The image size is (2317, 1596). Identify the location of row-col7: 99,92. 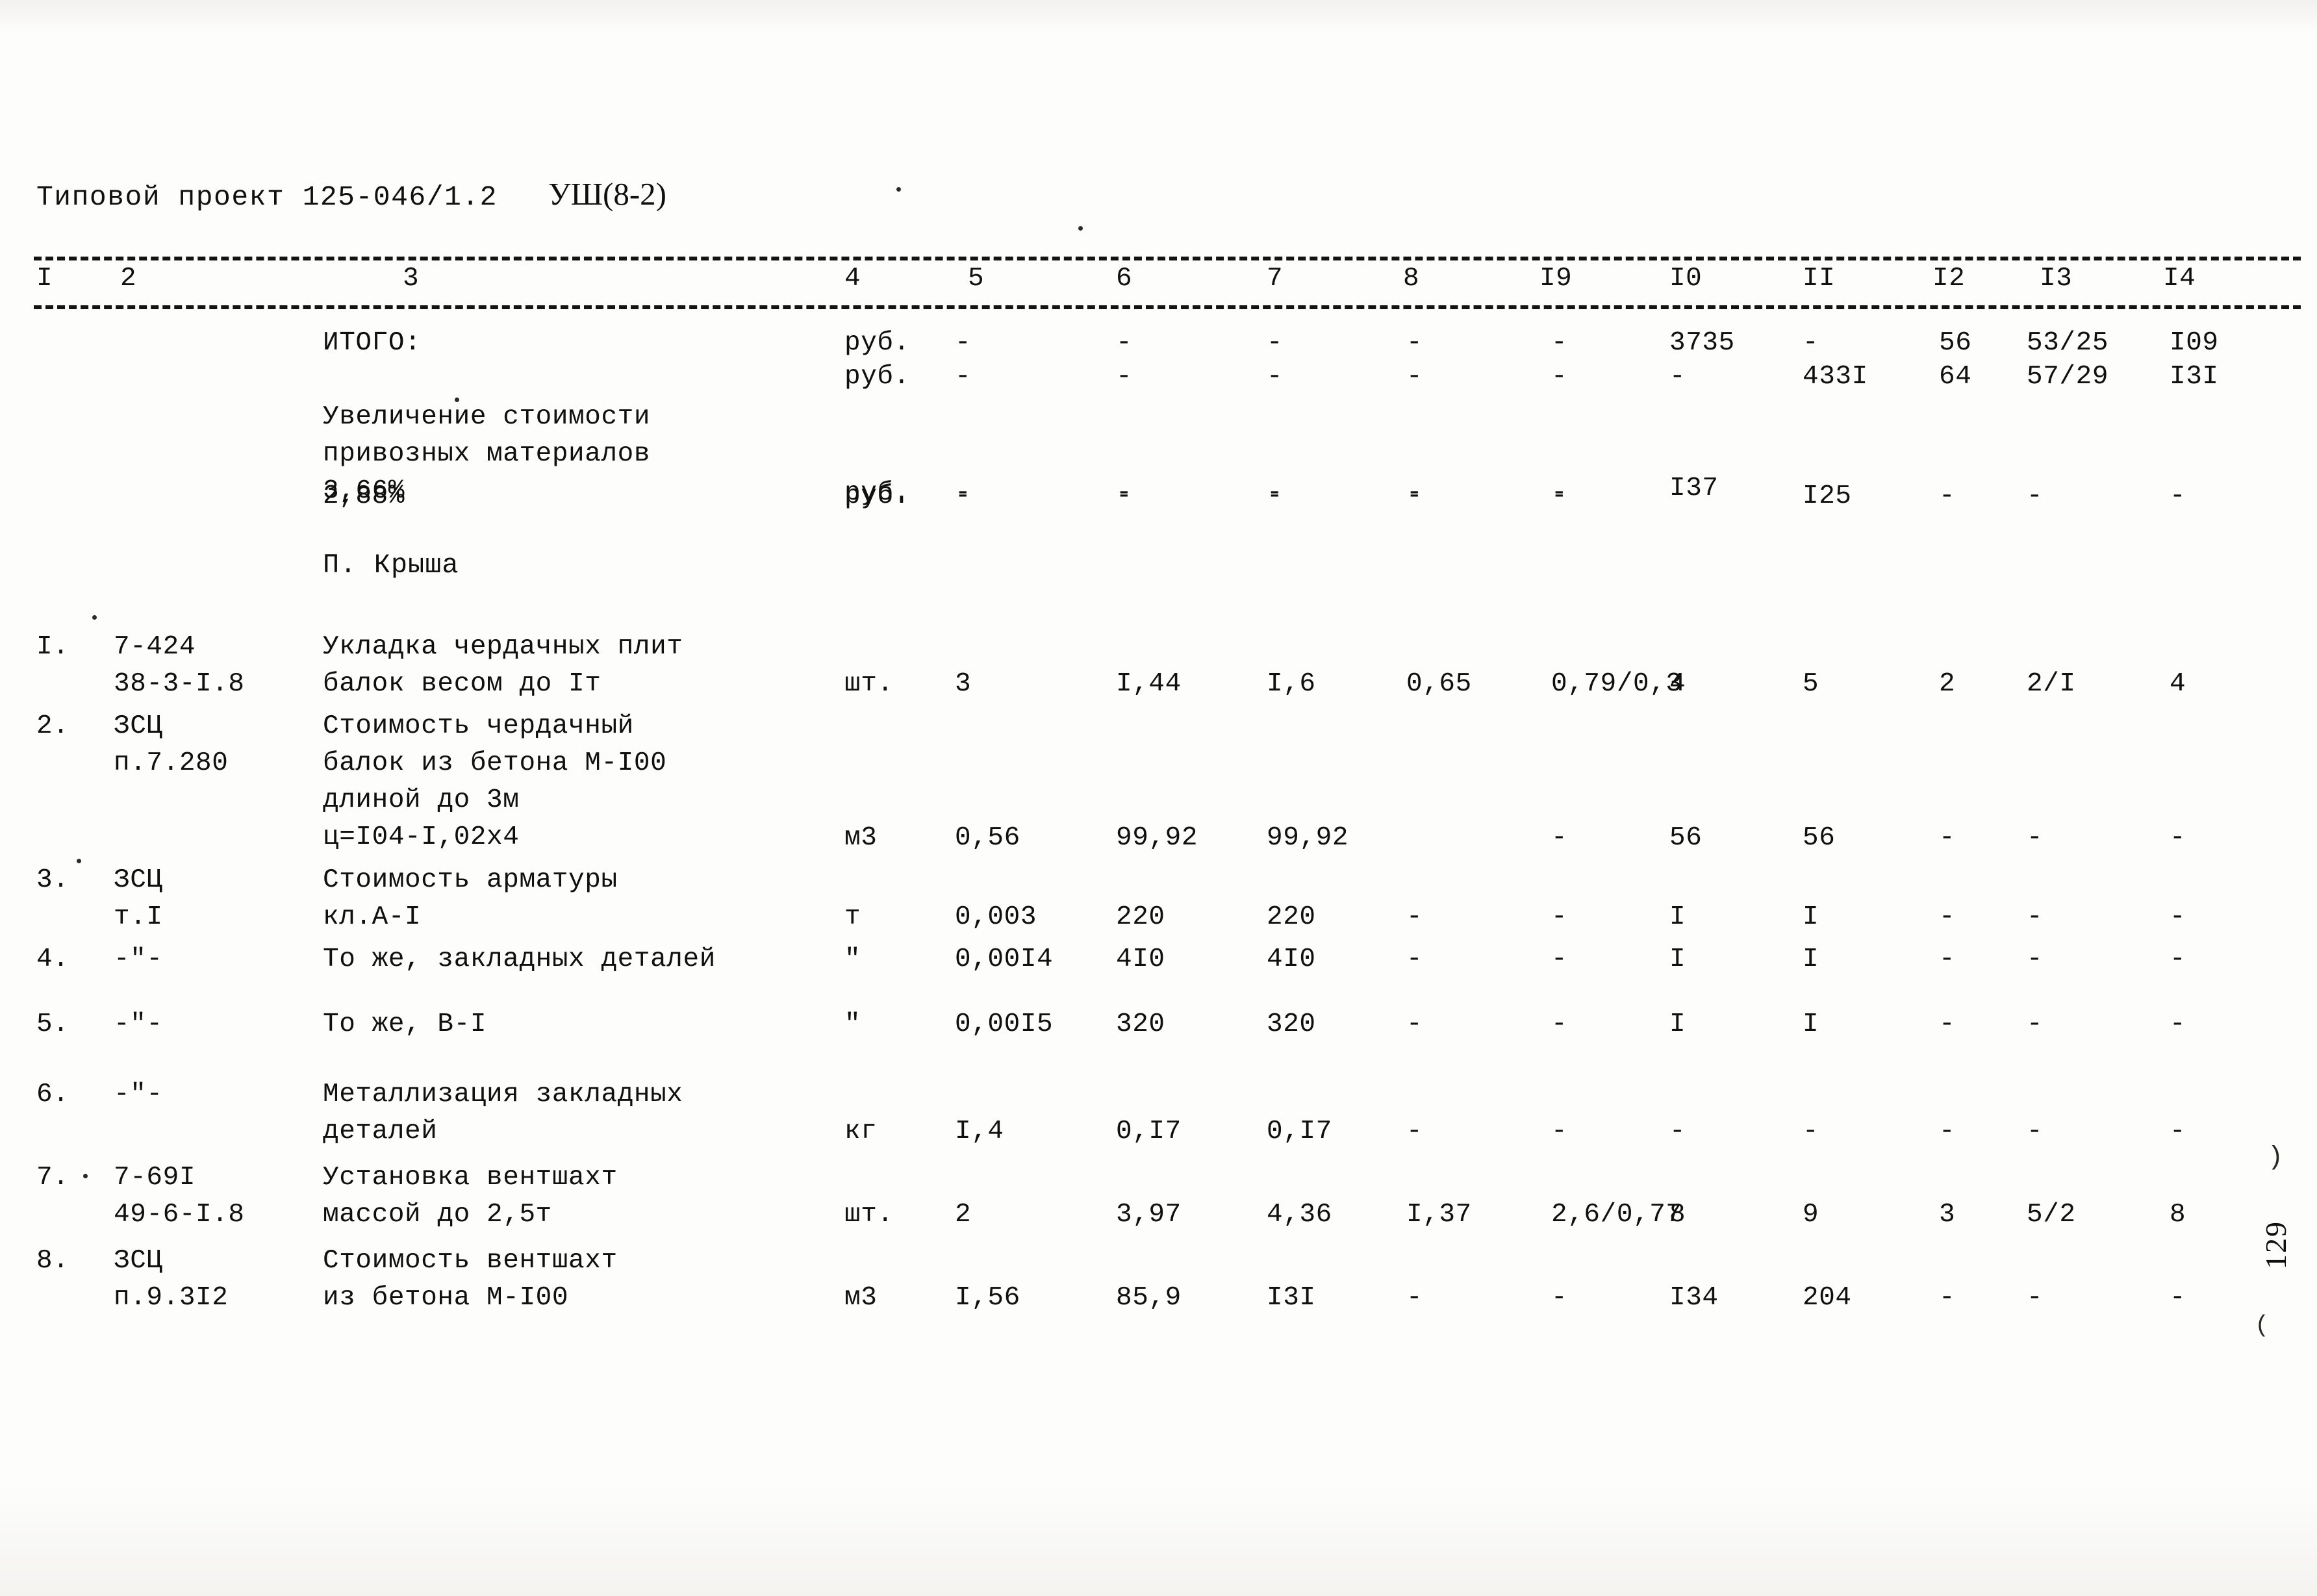
(1308, 838).